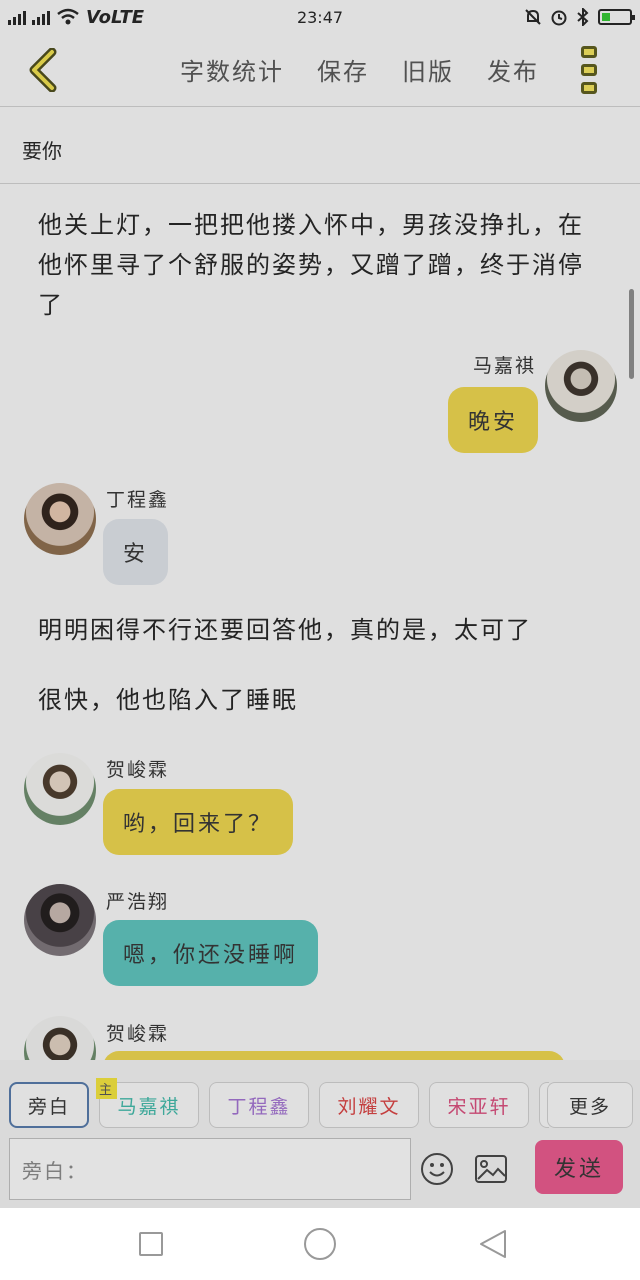 The width and height of the screenshot is (640, 1280). I want to click on navigation-bar, so click(320, 1244).